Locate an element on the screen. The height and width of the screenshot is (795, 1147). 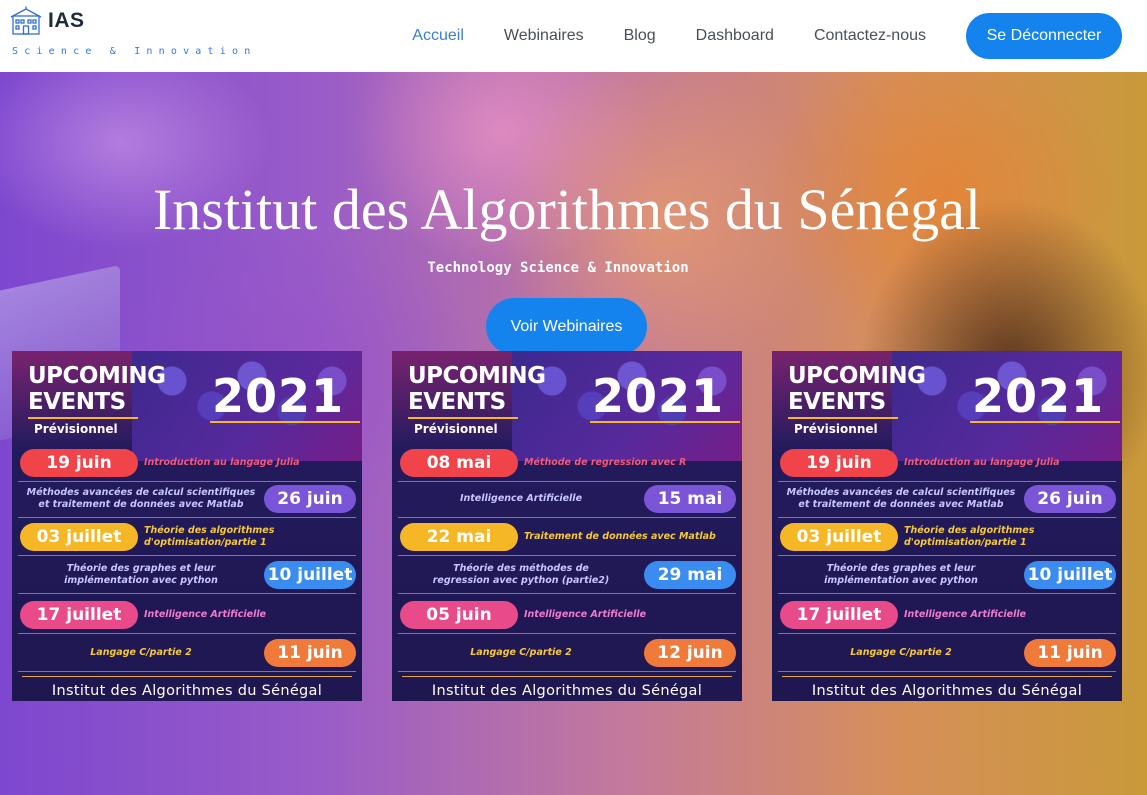
poster-event-date: 12 juin is located at coordinates (690, 653).